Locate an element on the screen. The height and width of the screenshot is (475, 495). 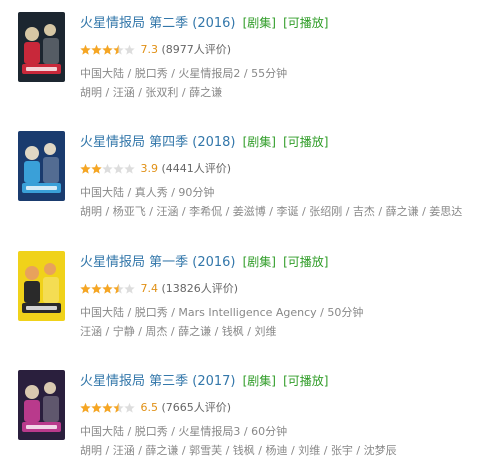
title-line: 火星情报局 第二季 (2016) [剧集] [可播放] is located at coordinates (287, 22).